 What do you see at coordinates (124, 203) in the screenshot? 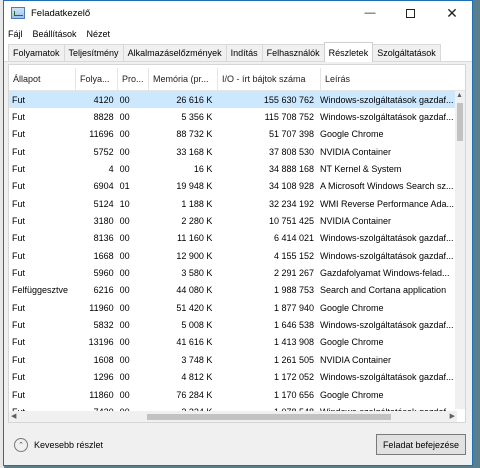
I see `priority-cell: 10` at bounding box center [124, 203].